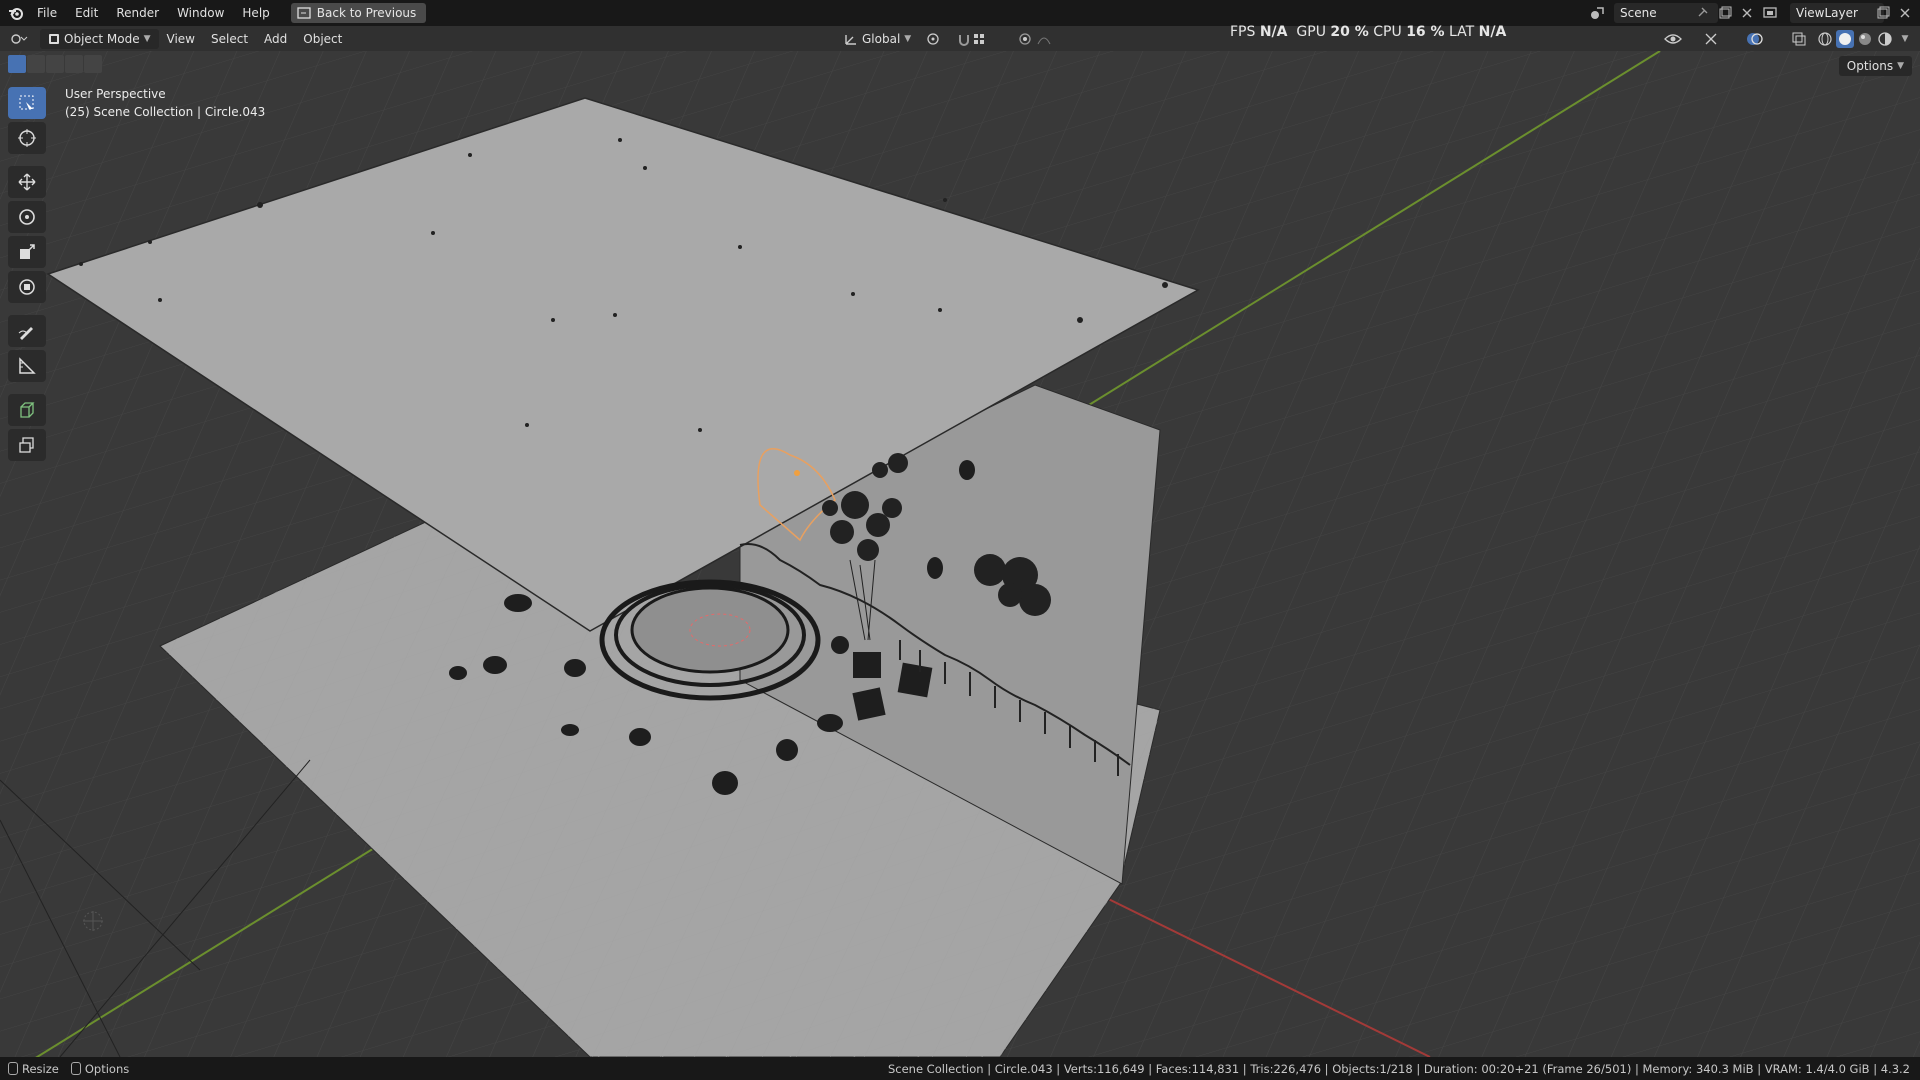  I want to click on add-cube-icon, so click(27, 410).